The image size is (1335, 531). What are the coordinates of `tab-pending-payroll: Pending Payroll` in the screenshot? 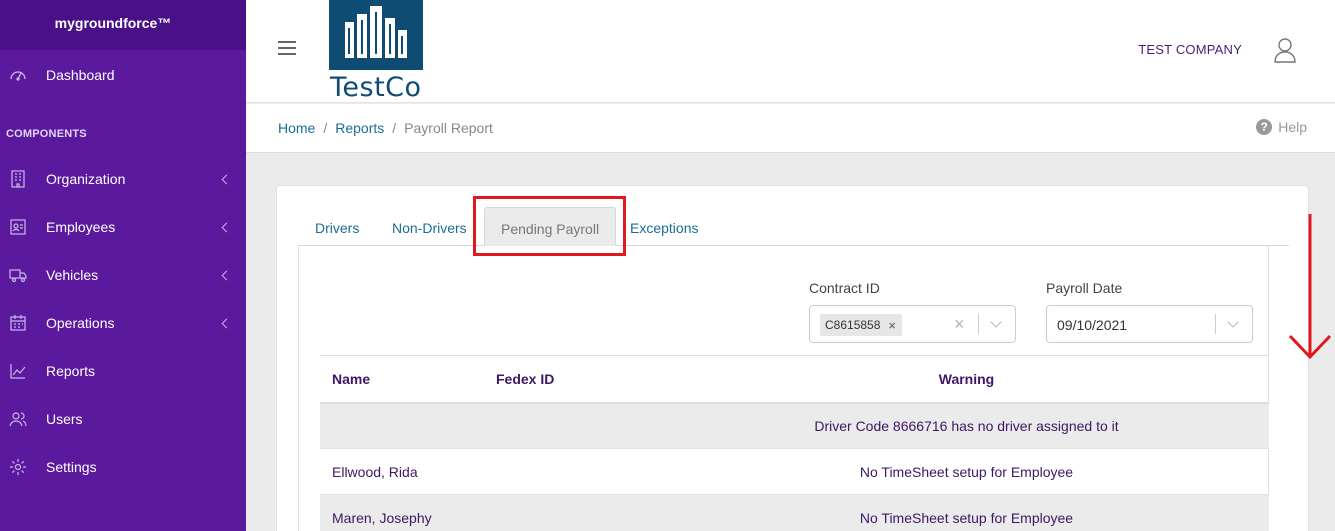 It's located at (550, 226).